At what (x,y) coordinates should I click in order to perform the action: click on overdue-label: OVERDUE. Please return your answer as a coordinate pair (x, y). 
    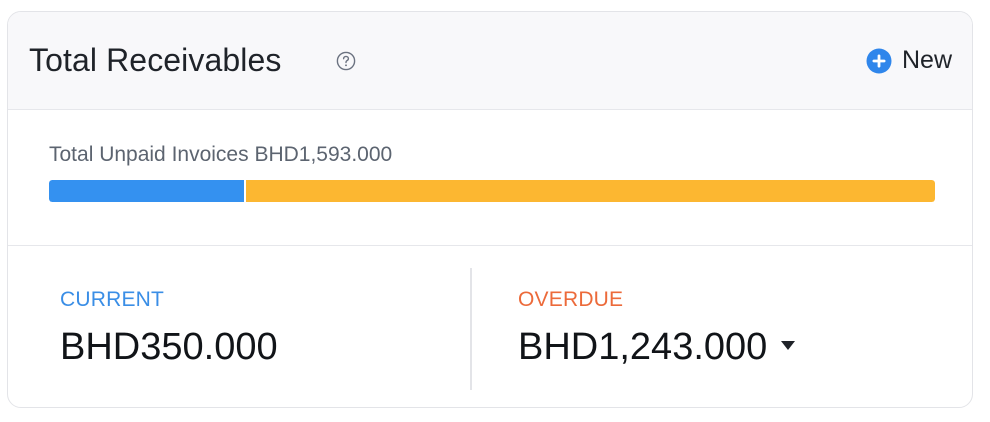
    Looking at the image, I should click on (571, 299).